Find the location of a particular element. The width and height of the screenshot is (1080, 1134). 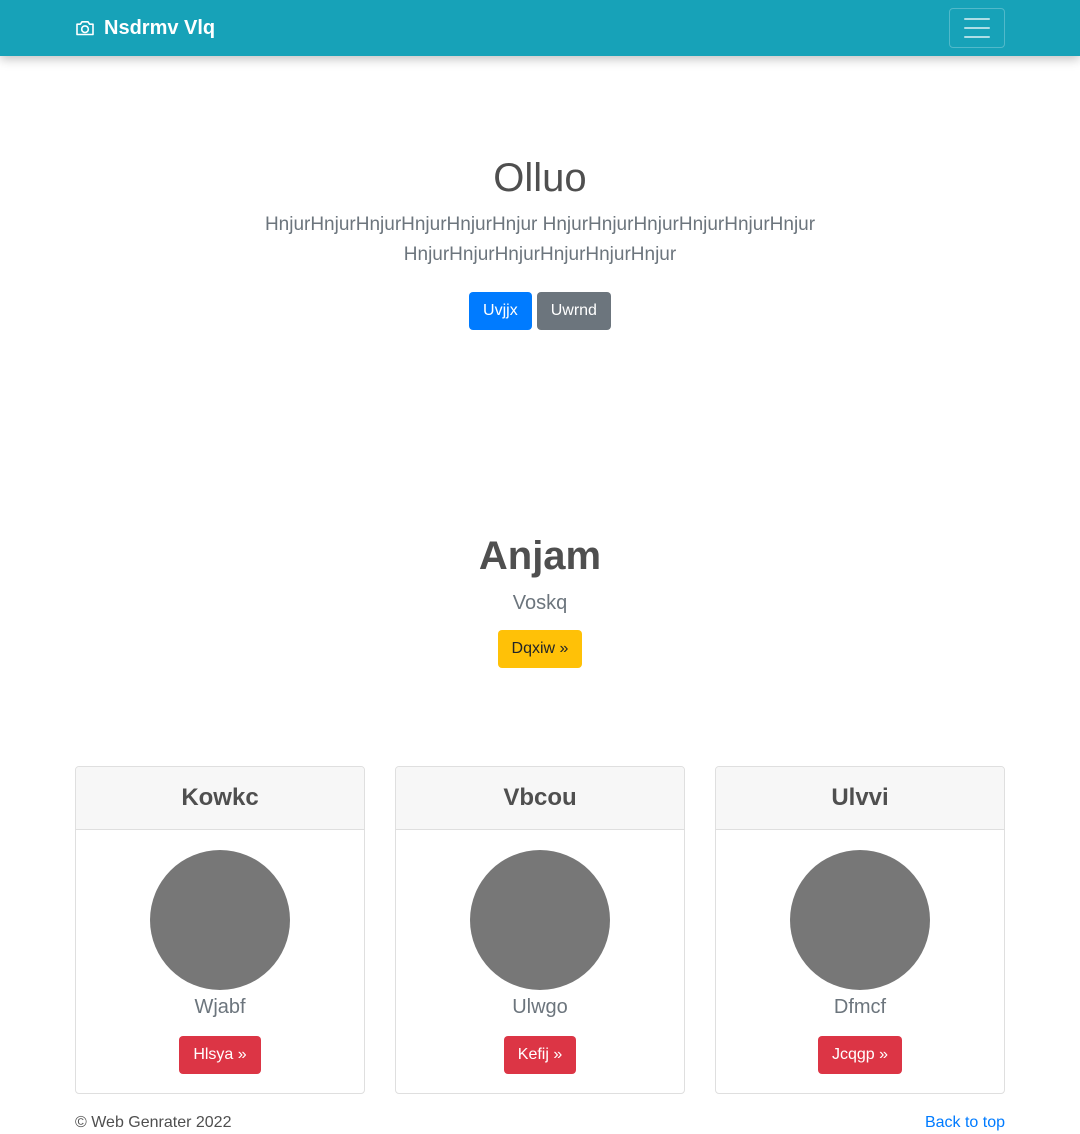

card: Kowkc Wjabf Hlsya » is located at coordinates (220, 930).